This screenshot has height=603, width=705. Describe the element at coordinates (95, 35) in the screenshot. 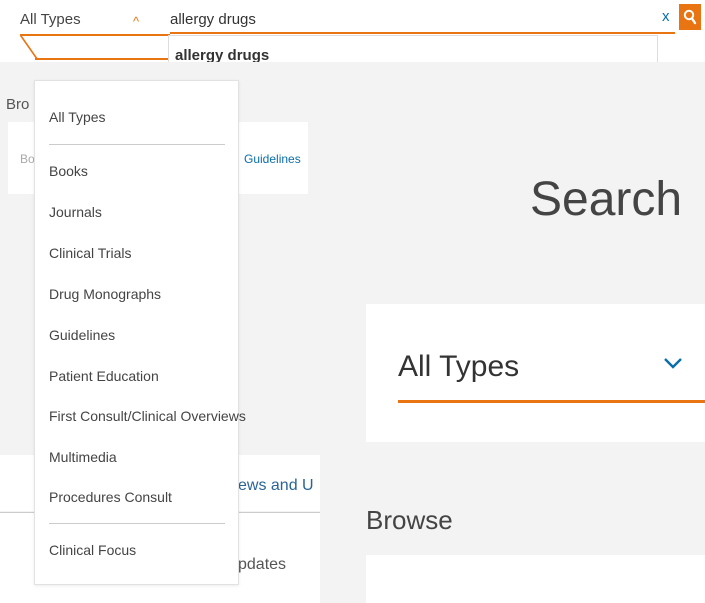

I see `type-select-underline` at that location.